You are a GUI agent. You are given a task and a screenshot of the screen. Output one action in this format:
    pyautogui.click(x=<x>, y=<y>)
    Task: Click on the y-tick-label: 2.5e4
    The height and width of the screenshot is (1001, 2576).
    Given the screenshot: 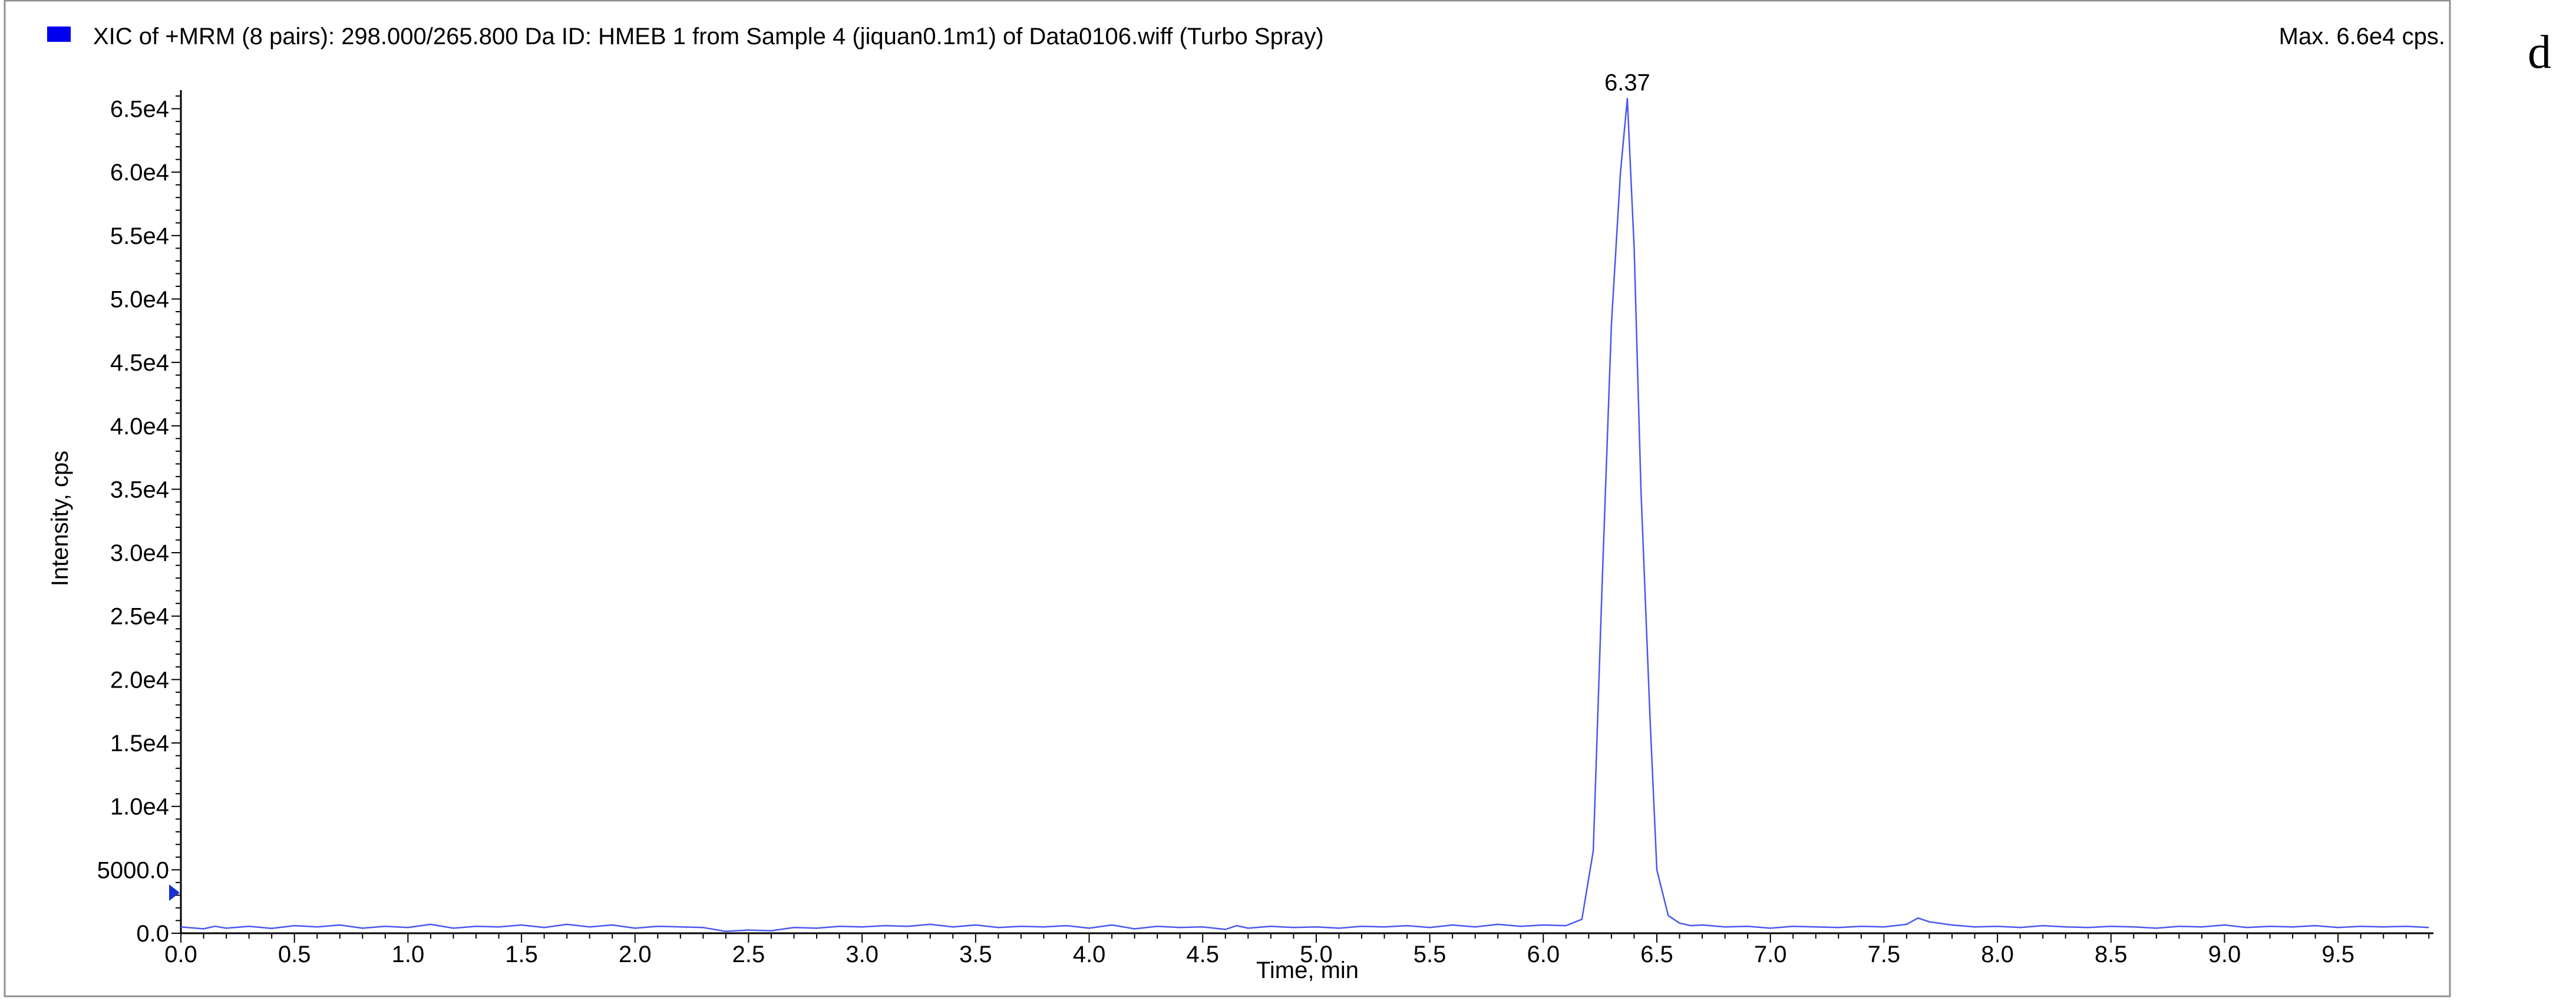 What is the action you would take?
    pyautogui.click(x=139, y=617)
    